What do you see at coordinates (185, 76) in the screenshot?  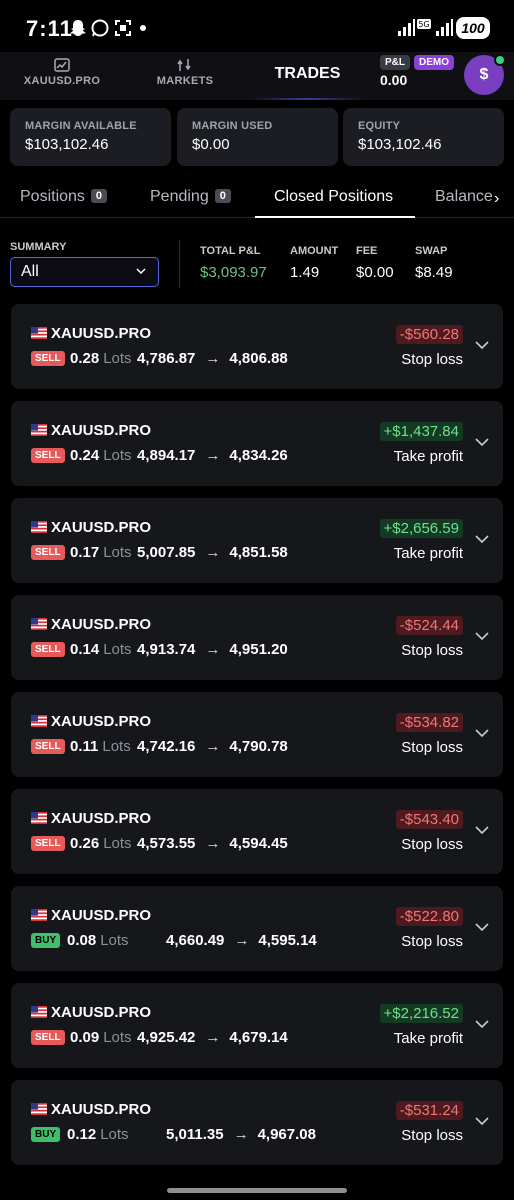 I see `nav-markets: MARKETS` at bounding box center [185, 76].